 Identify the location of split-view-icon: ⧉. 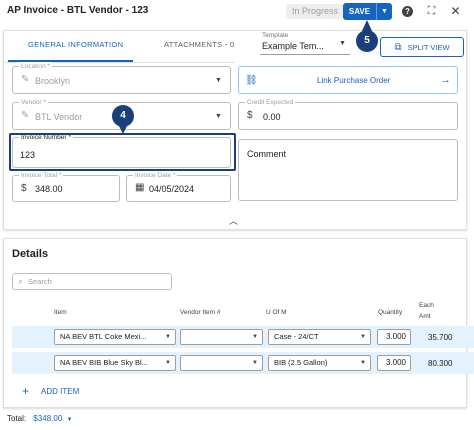
(398, 47).